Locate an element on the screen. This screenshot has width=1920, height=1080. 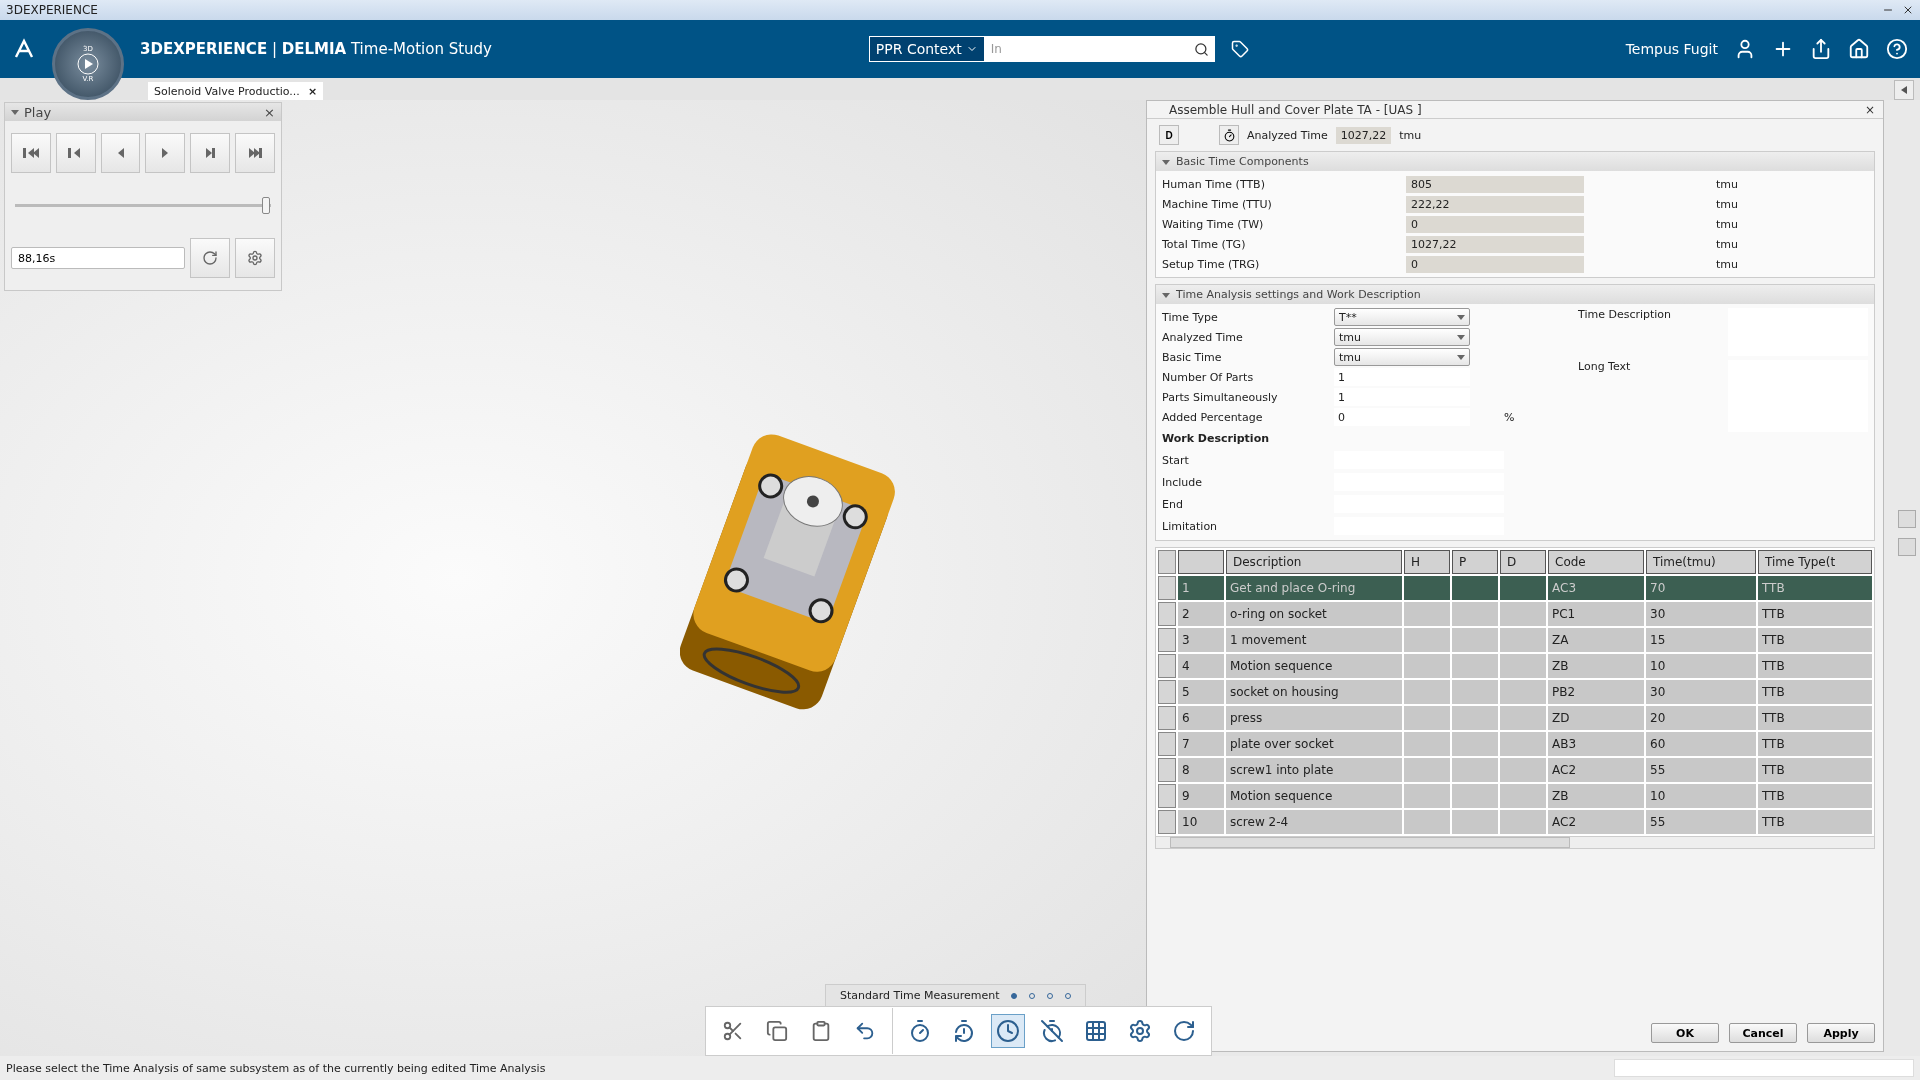
refresh-button is located at coordinates (210, 258).